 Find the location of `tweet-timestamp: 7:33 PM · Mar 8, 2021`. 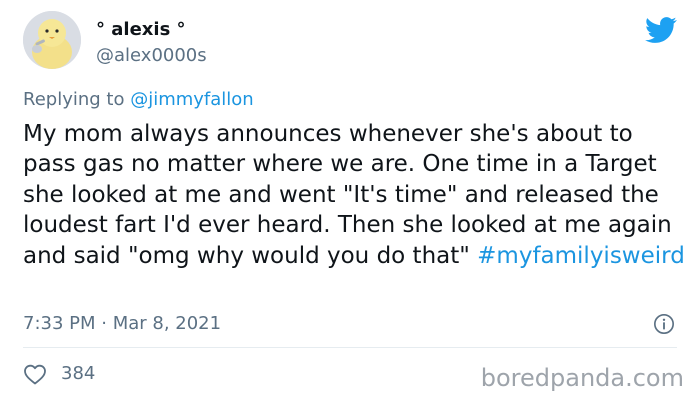

tweet-timestamp: 7:33 PM · Mar 8, 2021 is located at coordinates (122, 324).